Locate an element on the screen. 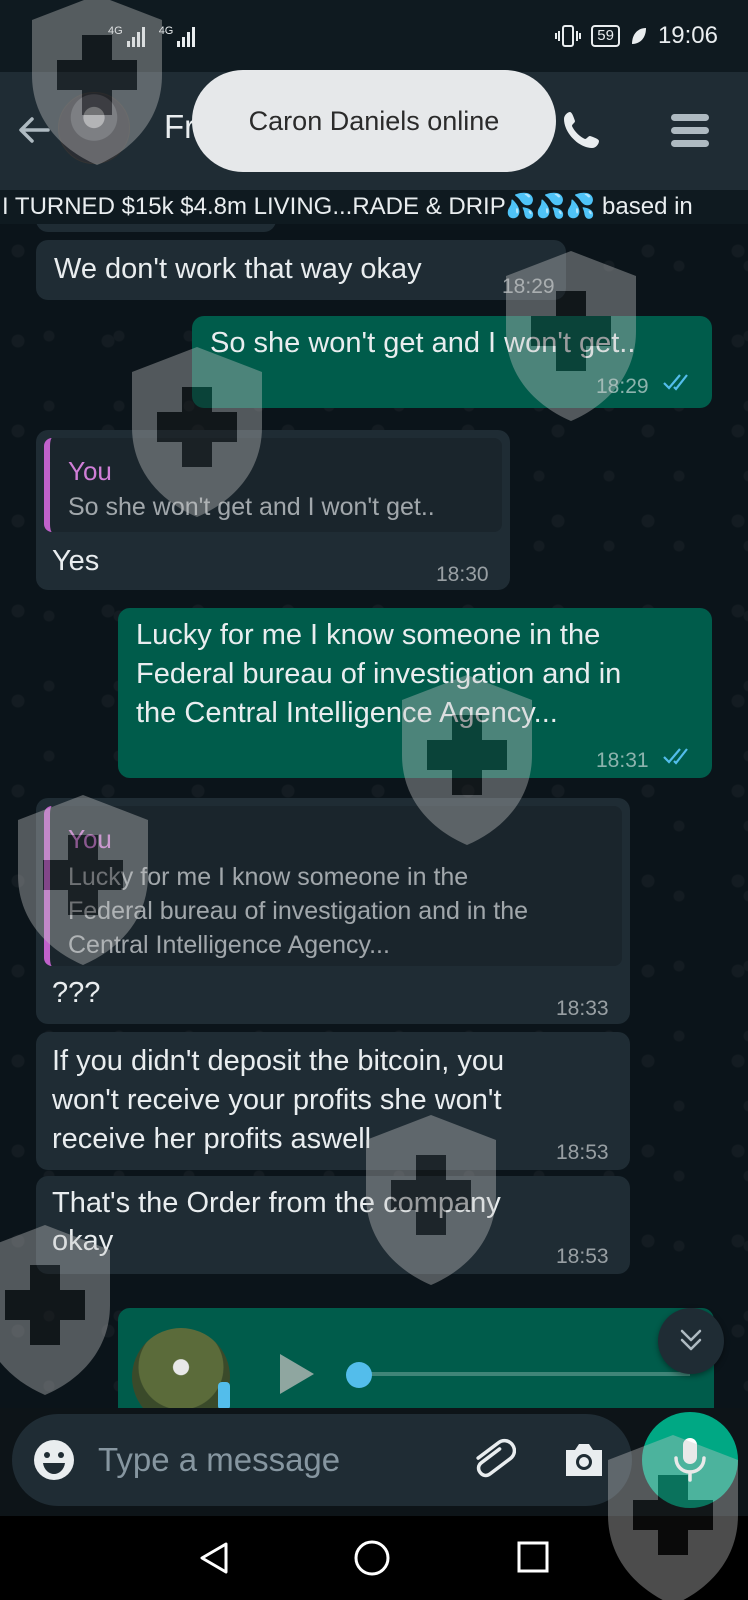 The image size is (748, 1600). scroll-to-bottom-button is located at coordinates (691, 1341).